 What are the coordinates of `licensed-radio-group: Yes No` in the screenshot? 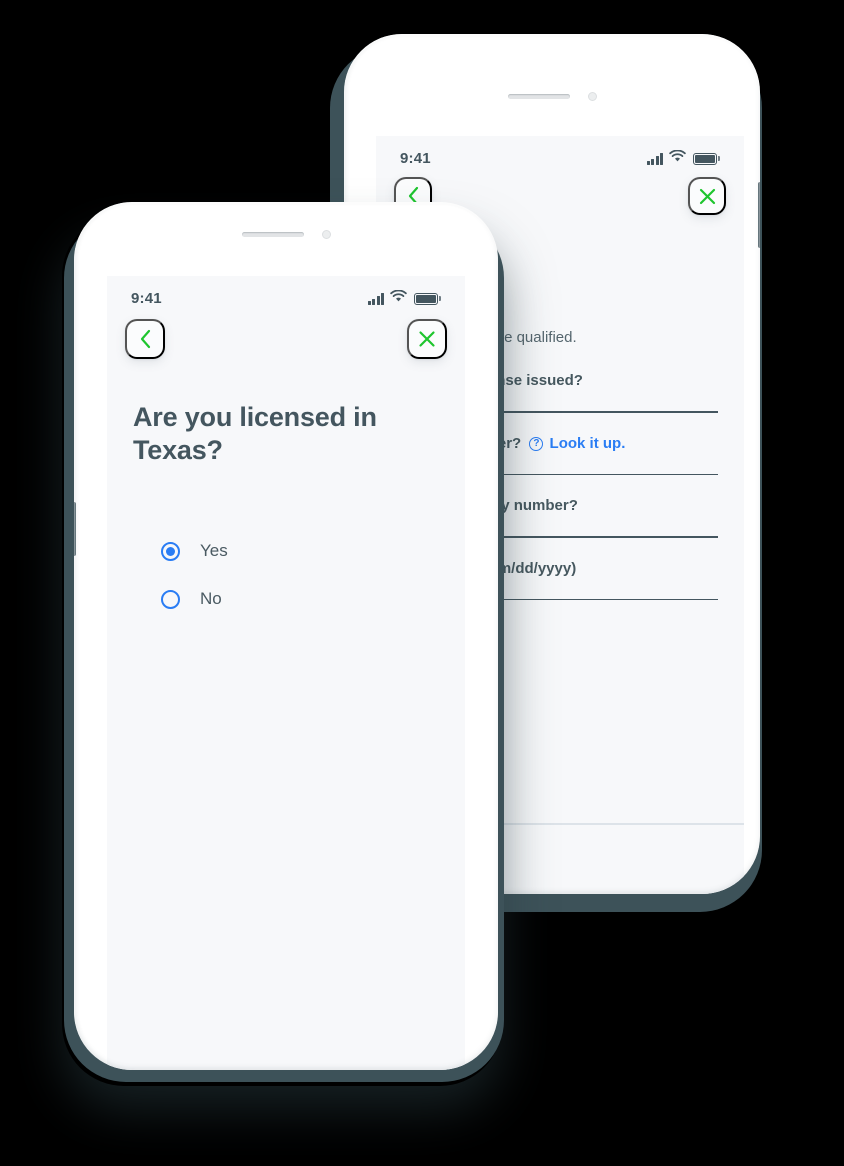 It's located at (286, 575).